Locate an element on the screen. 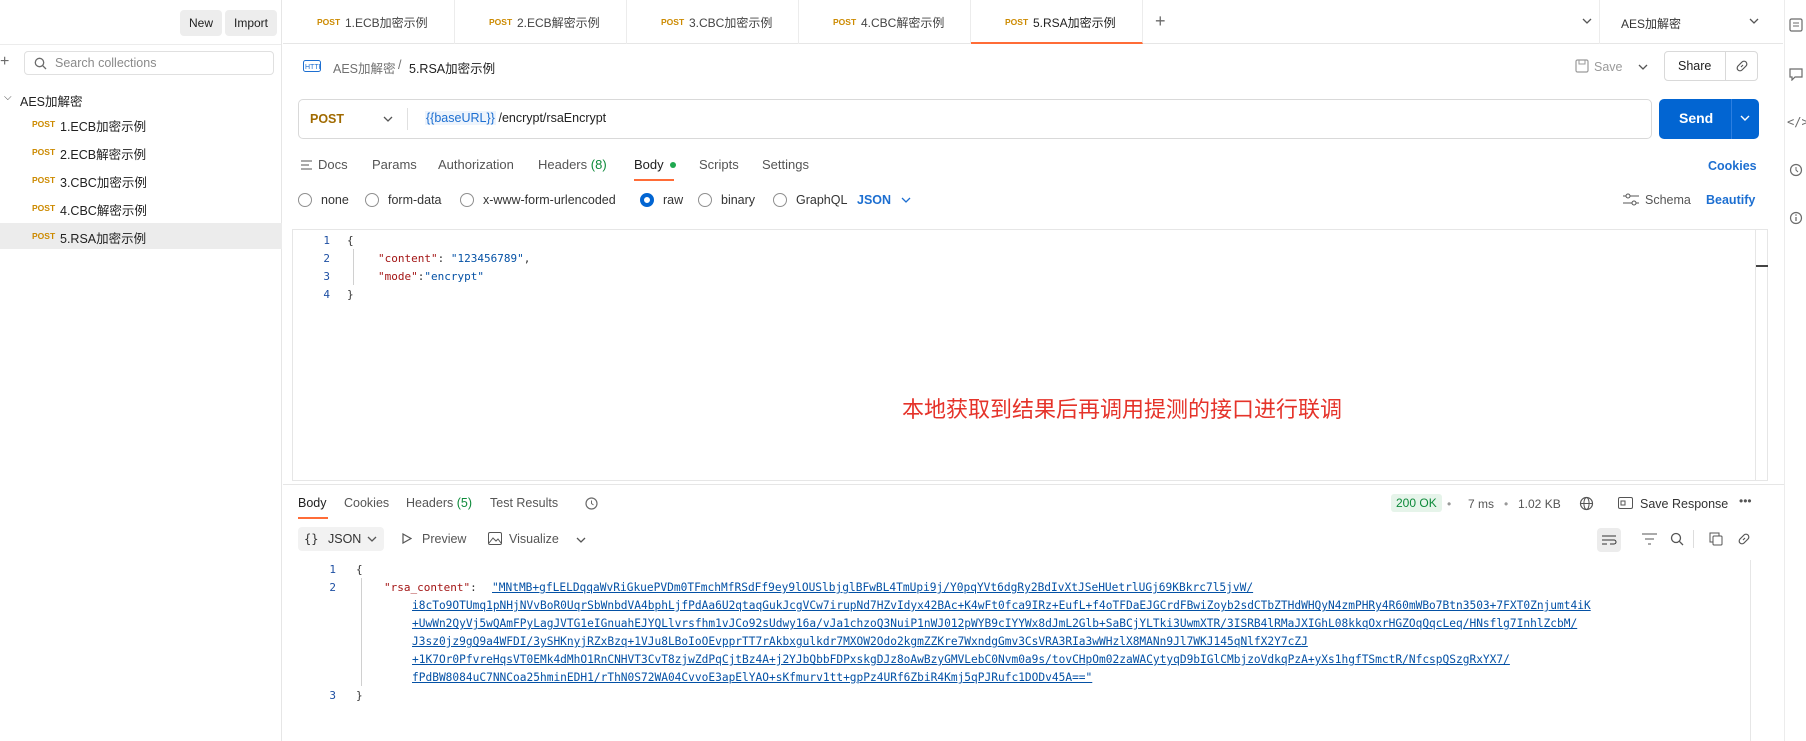  tab-settings: Settings is located at coordinates (785, 164).